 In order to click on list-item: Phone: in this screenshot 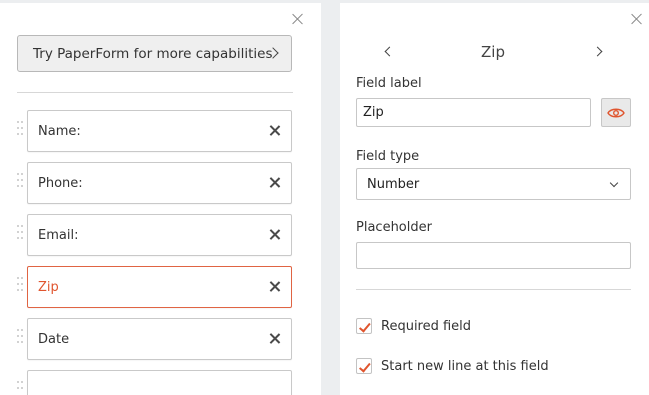, I will do `click(155, 183)`.